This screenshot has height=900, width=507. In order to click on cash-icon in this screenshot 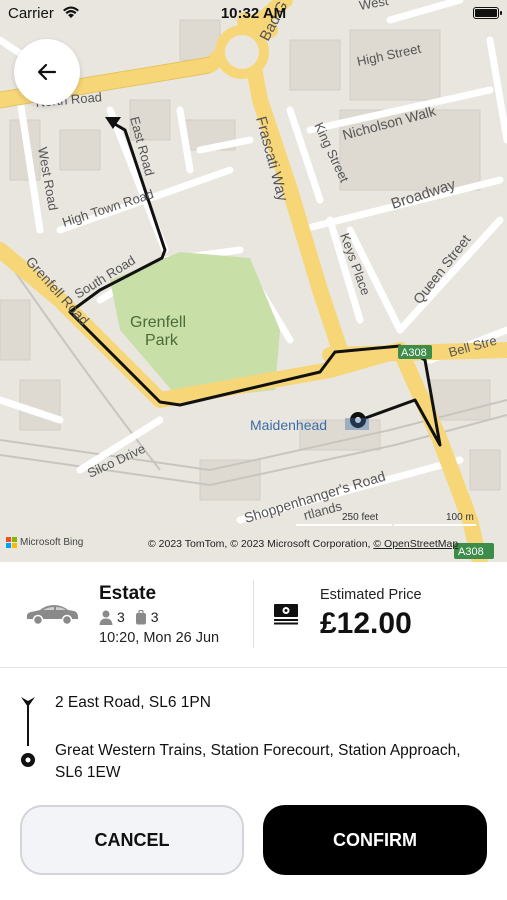, I will do `click(286, 614)`.